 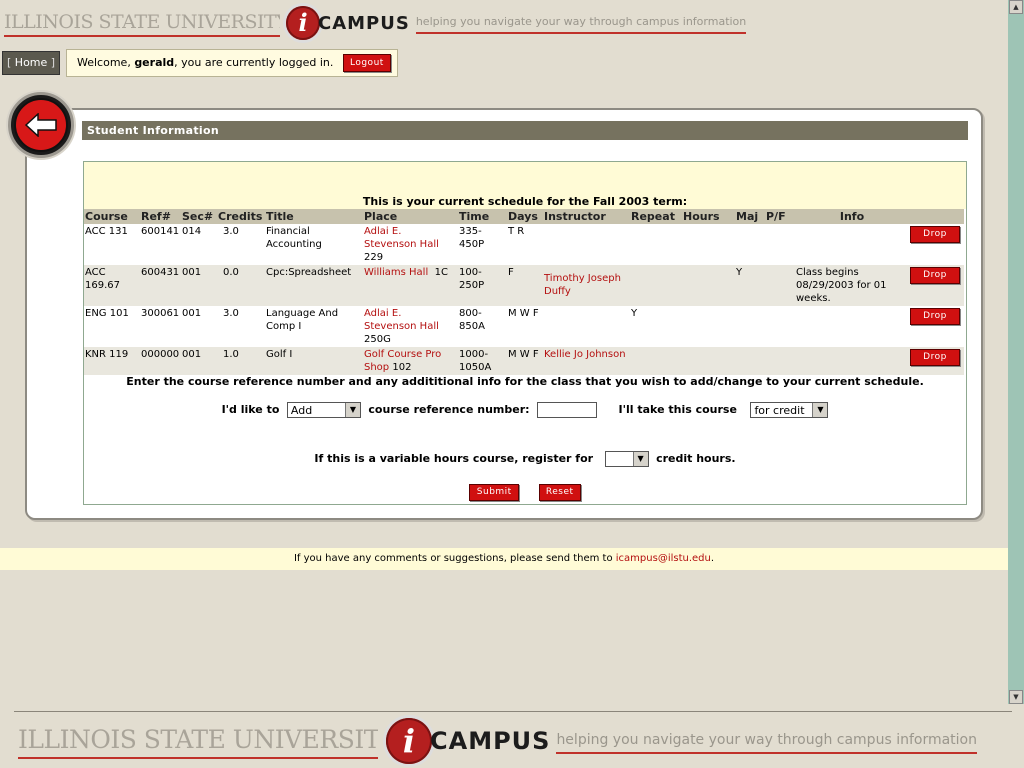 What do you see at coordinates (696, 458) in the screenshot?
I see `credit-hours-label: credit hours.` at bounding box center [696, 458].